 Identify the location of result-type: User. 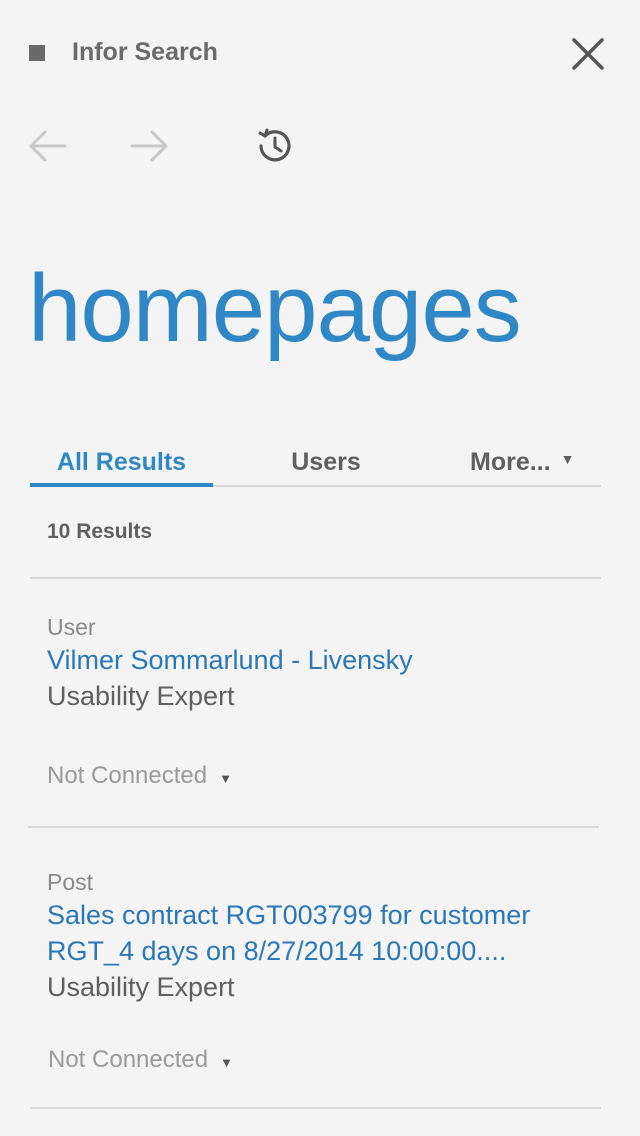
(71, 627).